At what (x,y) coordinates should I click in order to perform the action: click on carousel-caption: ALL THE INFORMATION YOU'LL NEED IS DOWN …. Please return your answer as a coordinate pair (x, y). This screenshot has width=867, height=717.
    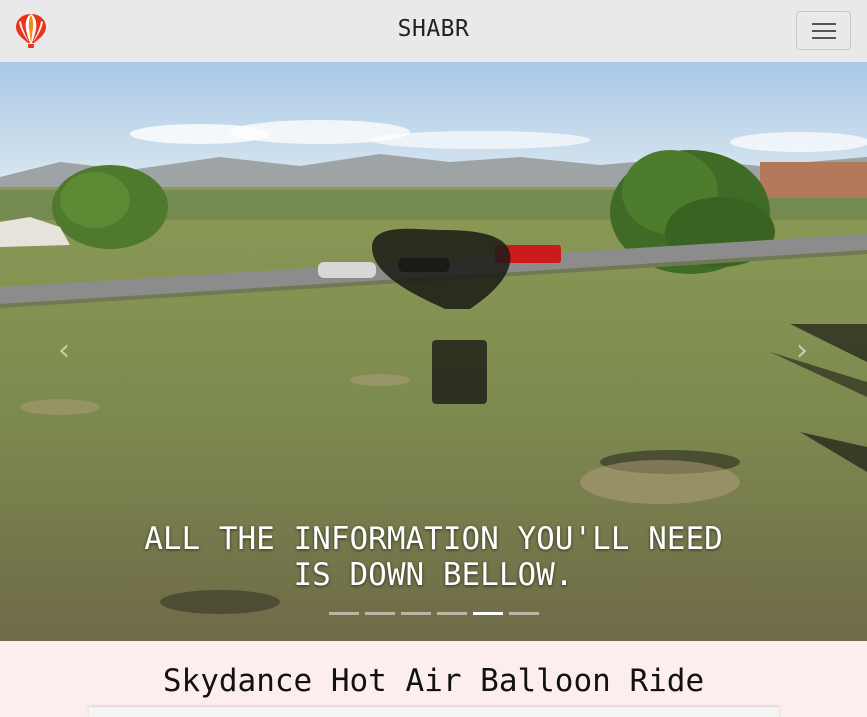
    Looking at the image, I should click on (433, 557).